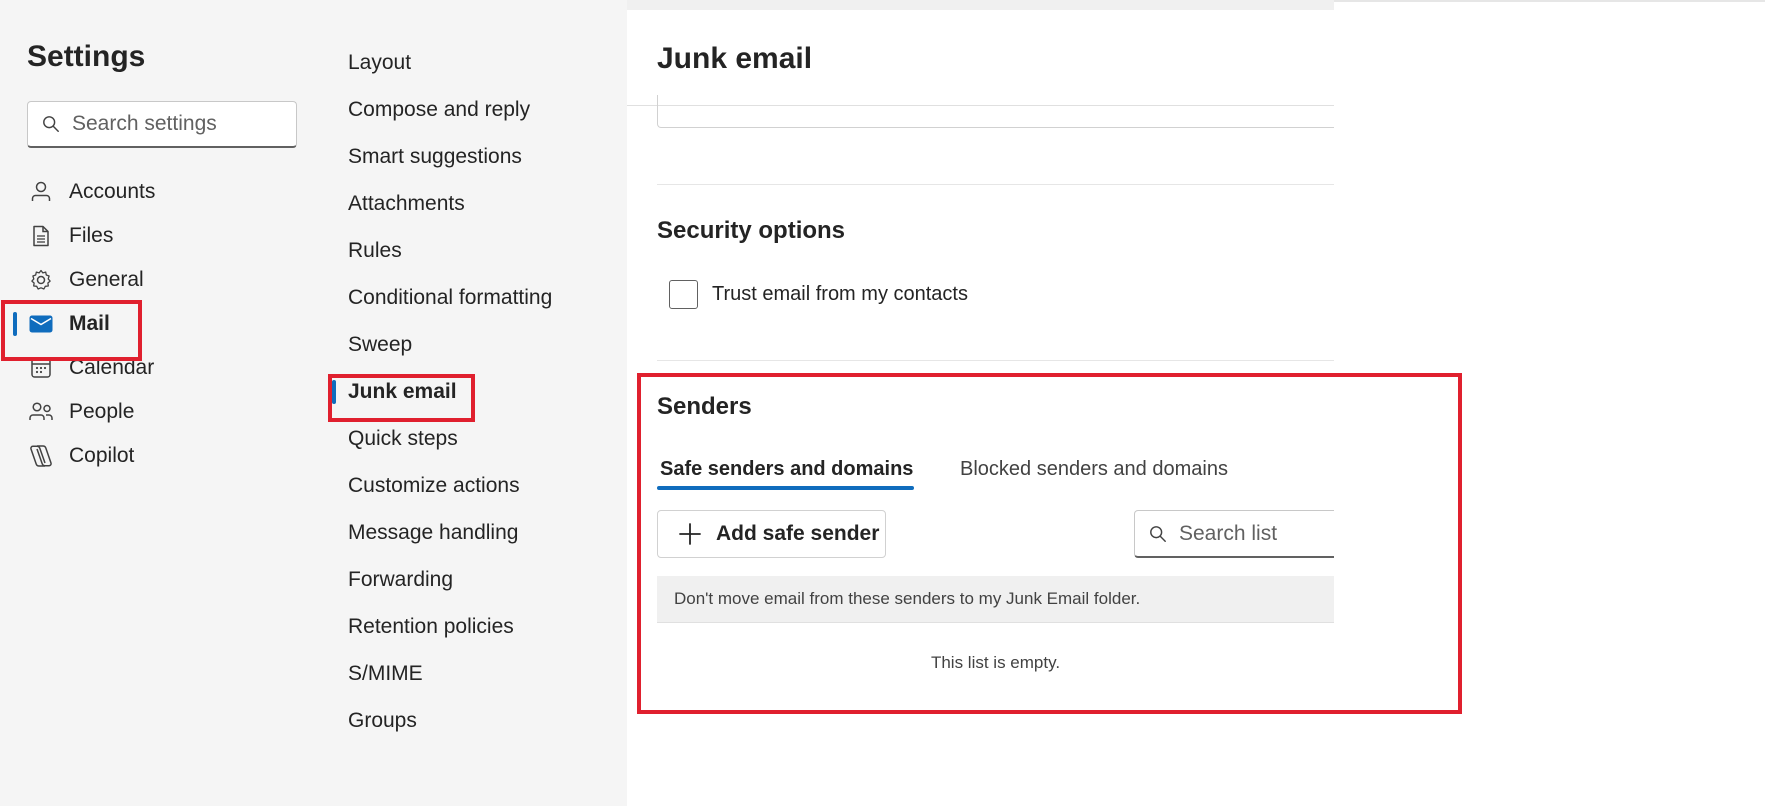 Image resolution: width=1765 pixels, height=806 pixels. I want to click on list-empty-message: This list is empty., so click(995, 662).